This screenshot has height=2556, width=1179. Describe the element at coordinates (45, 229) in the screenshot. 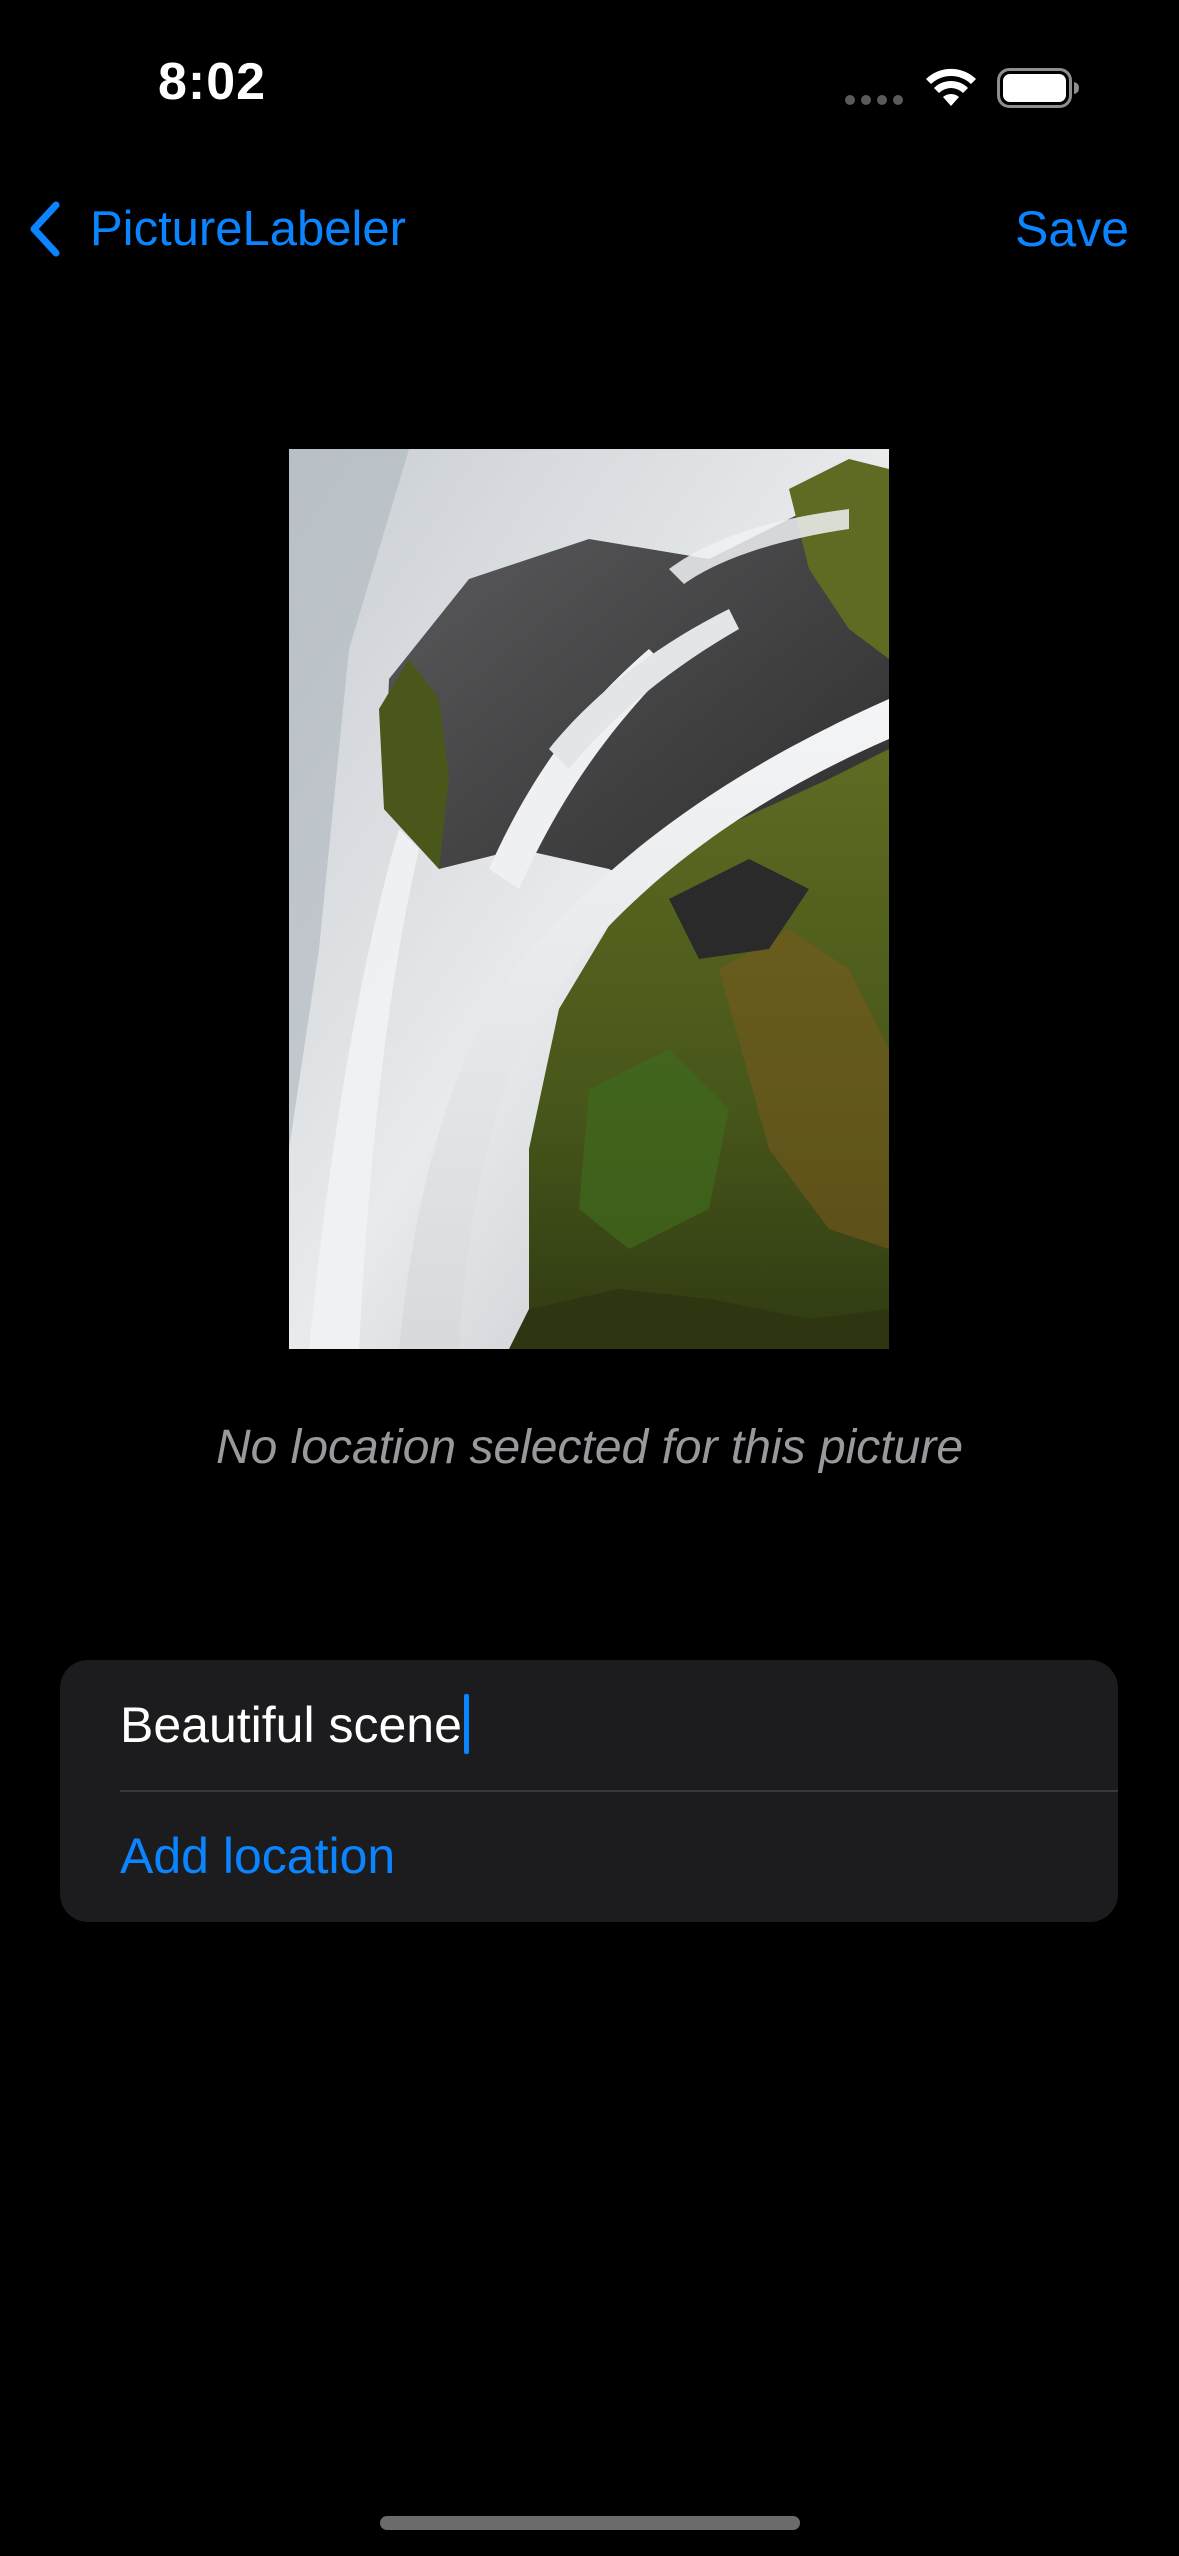

I see `chevron-left-icon` at that location.